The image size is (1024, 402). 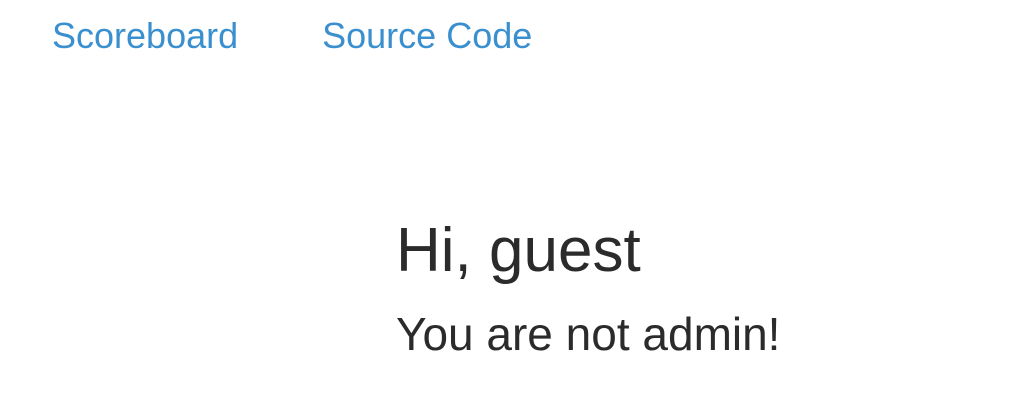 I want to click on status-message: You are not admin!, so click(x=588, y=334).